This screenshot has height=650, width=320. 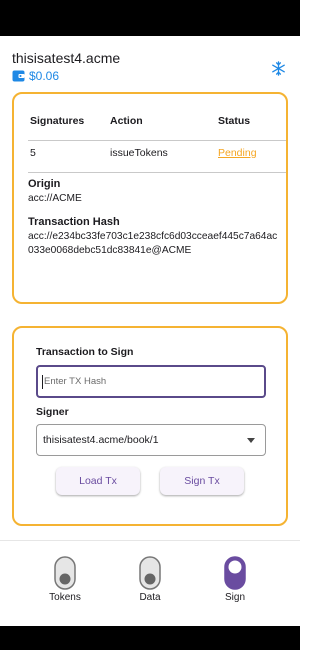 I want to click on header-signatures: Signatures, so click(x=57, y=121).